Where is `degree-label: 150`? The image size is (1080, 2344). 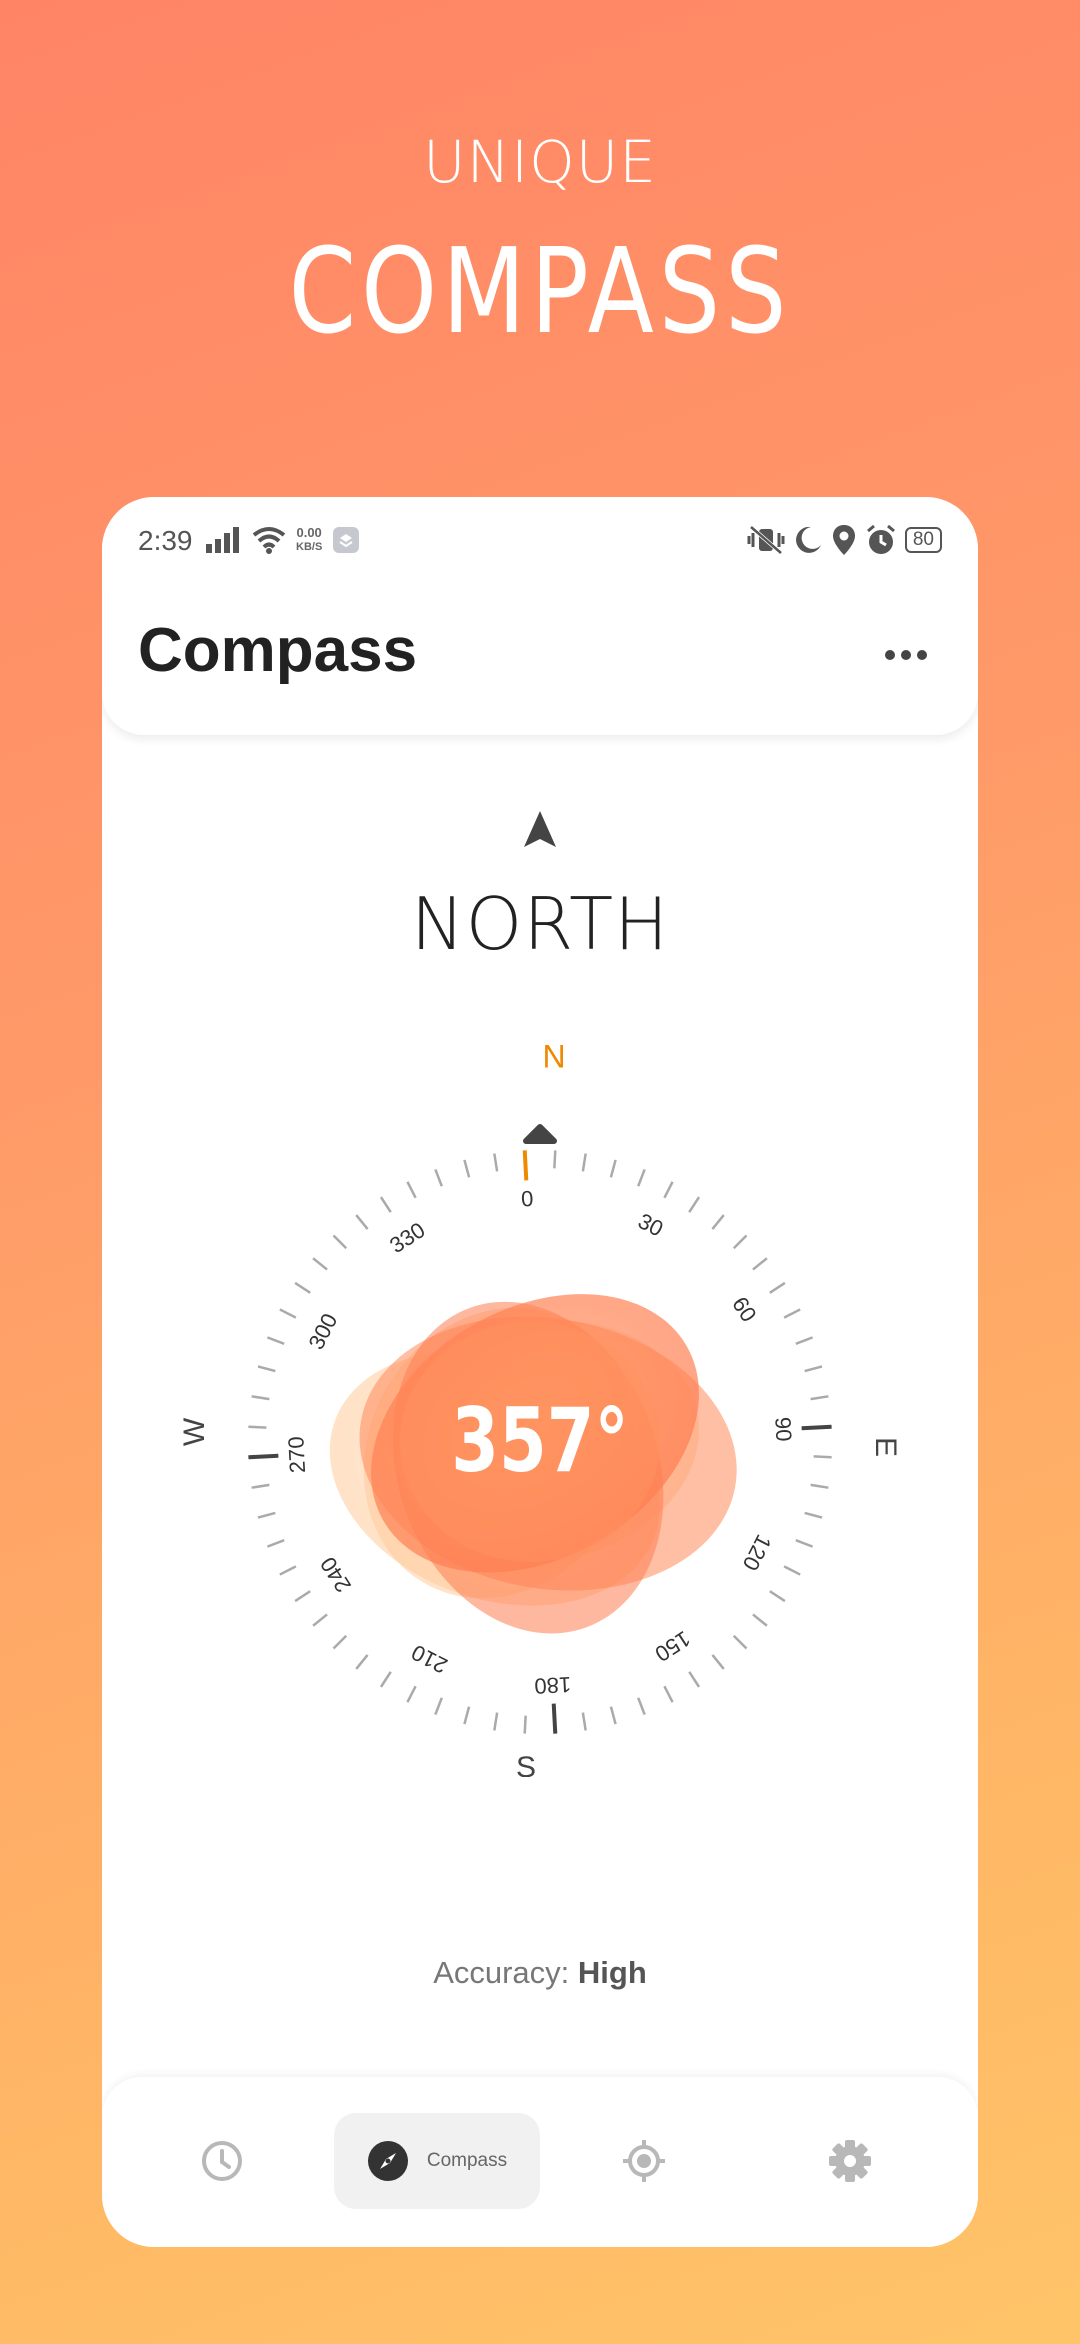 degree-label: 150 is located at coordinates (673, 1646).